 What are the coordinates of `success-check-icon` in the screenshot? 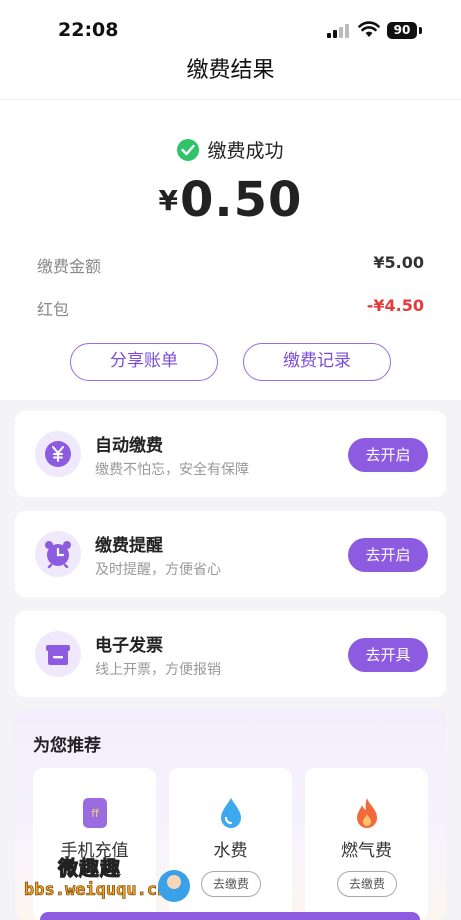 It's located at (188, 149).